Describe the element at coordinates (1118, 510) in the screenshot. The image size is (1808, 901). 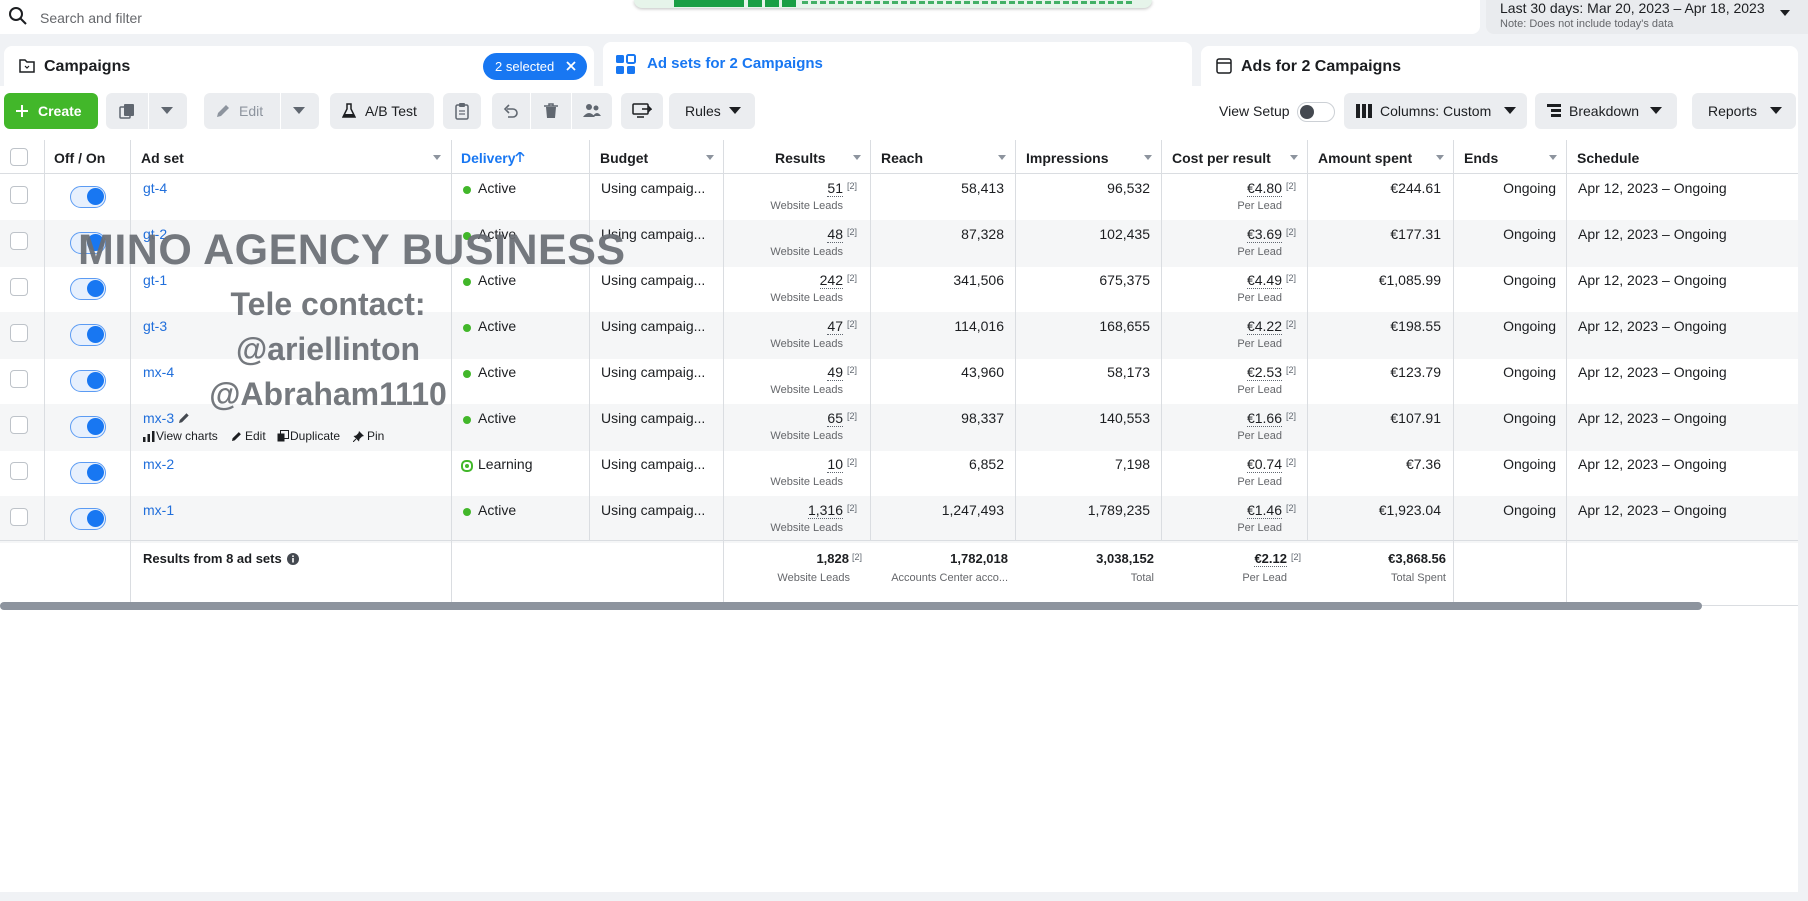
I see `impressions-value: 1,789,235` at that location.